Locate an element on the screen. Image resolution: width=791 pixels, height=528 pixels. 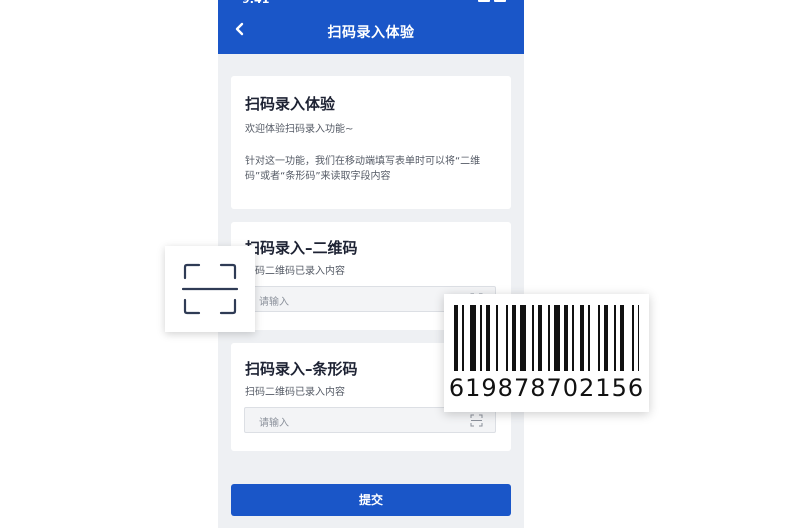
scan-frame-icon is located at coordinates (210, 289).